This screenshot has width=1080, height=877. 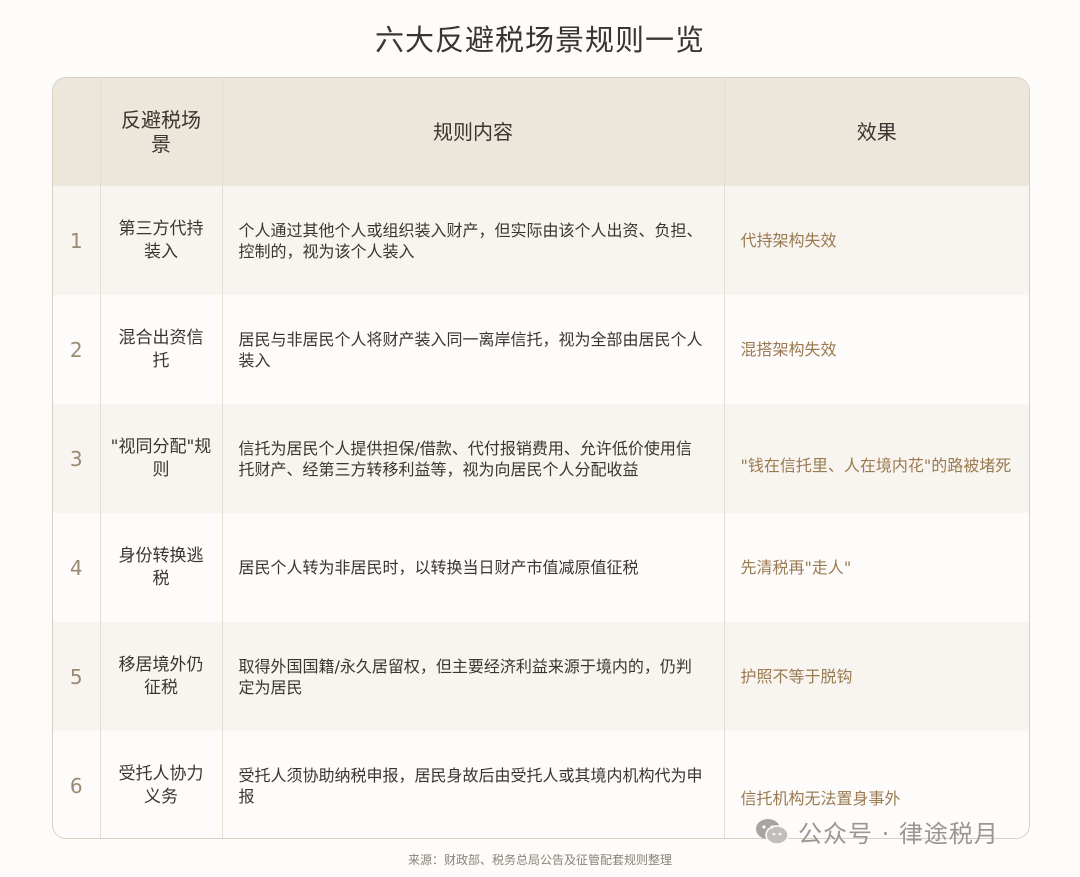 I want to click on row-rule: 取得外国国籍/永久居留权，但主要经济利益来源于境内的，仍判定为居民, so click(x=473, y=676).